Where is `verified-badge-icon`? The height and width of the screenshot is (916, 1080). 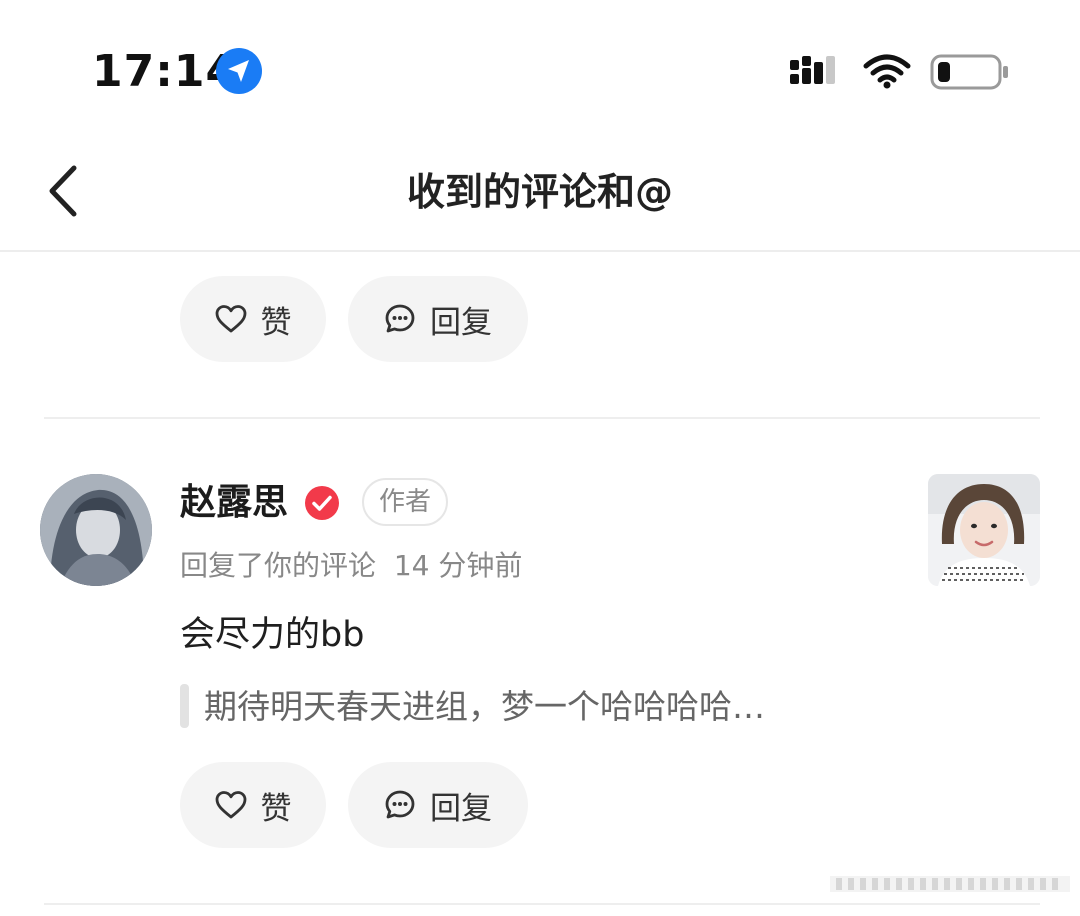
verified-badge-icon is located at coordinates (322, 503).